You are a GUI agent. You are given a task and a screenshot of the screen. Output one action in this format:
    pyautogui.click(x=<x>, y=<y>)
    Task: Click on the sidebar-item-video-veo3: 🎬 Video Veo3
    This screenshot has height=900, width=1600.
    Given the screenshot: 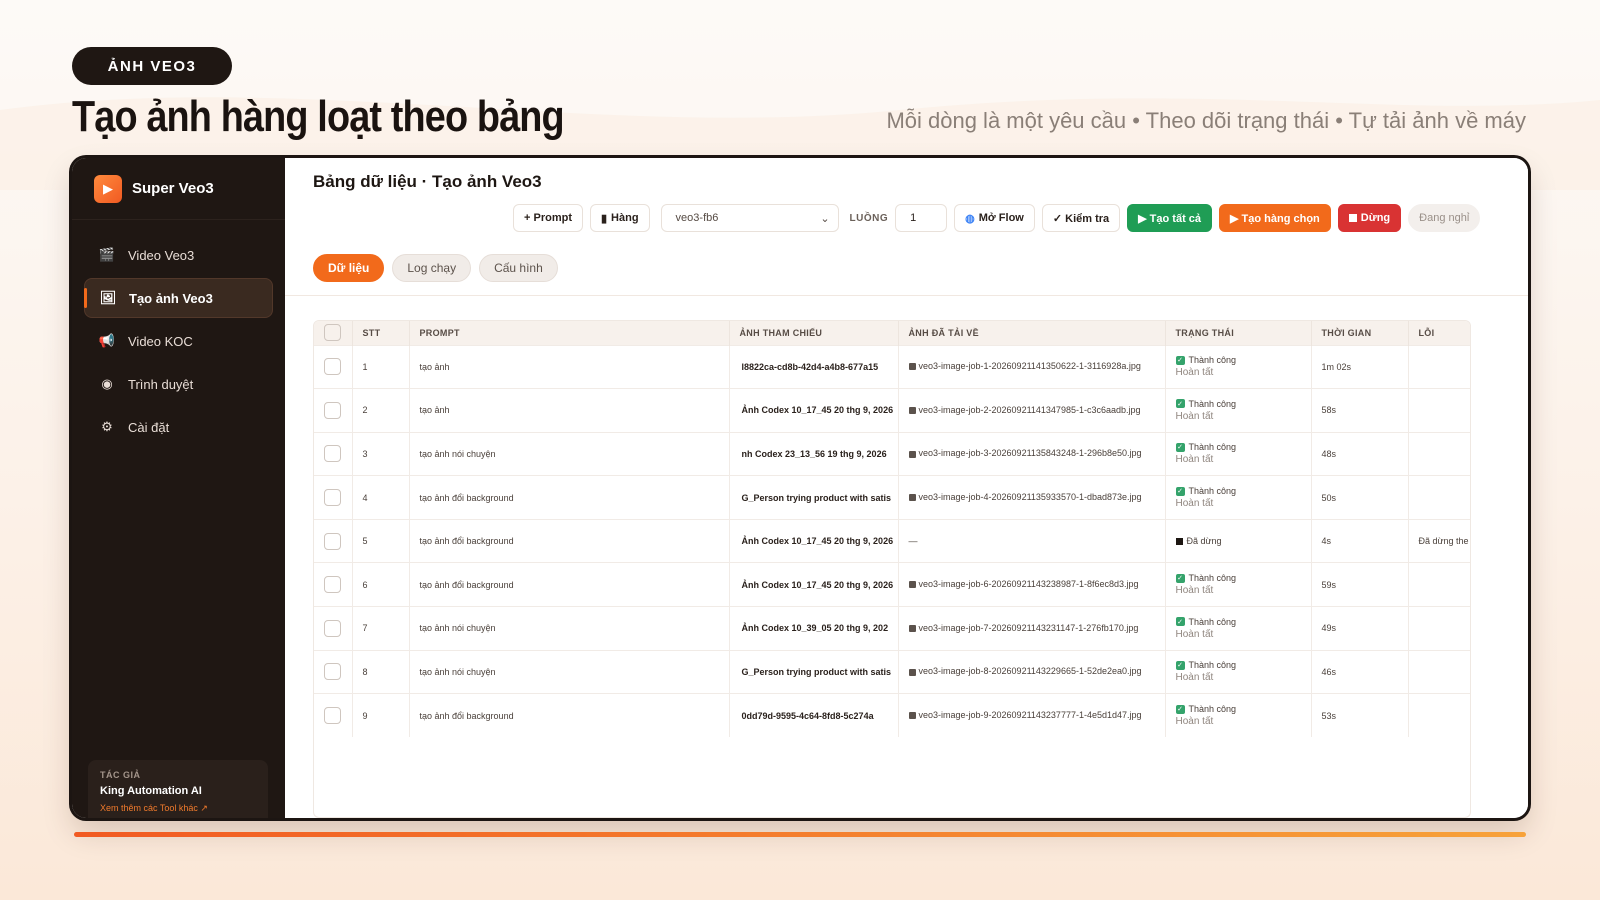 What is the action you would take?
    pyautogui.click(x=178, y=255)
    